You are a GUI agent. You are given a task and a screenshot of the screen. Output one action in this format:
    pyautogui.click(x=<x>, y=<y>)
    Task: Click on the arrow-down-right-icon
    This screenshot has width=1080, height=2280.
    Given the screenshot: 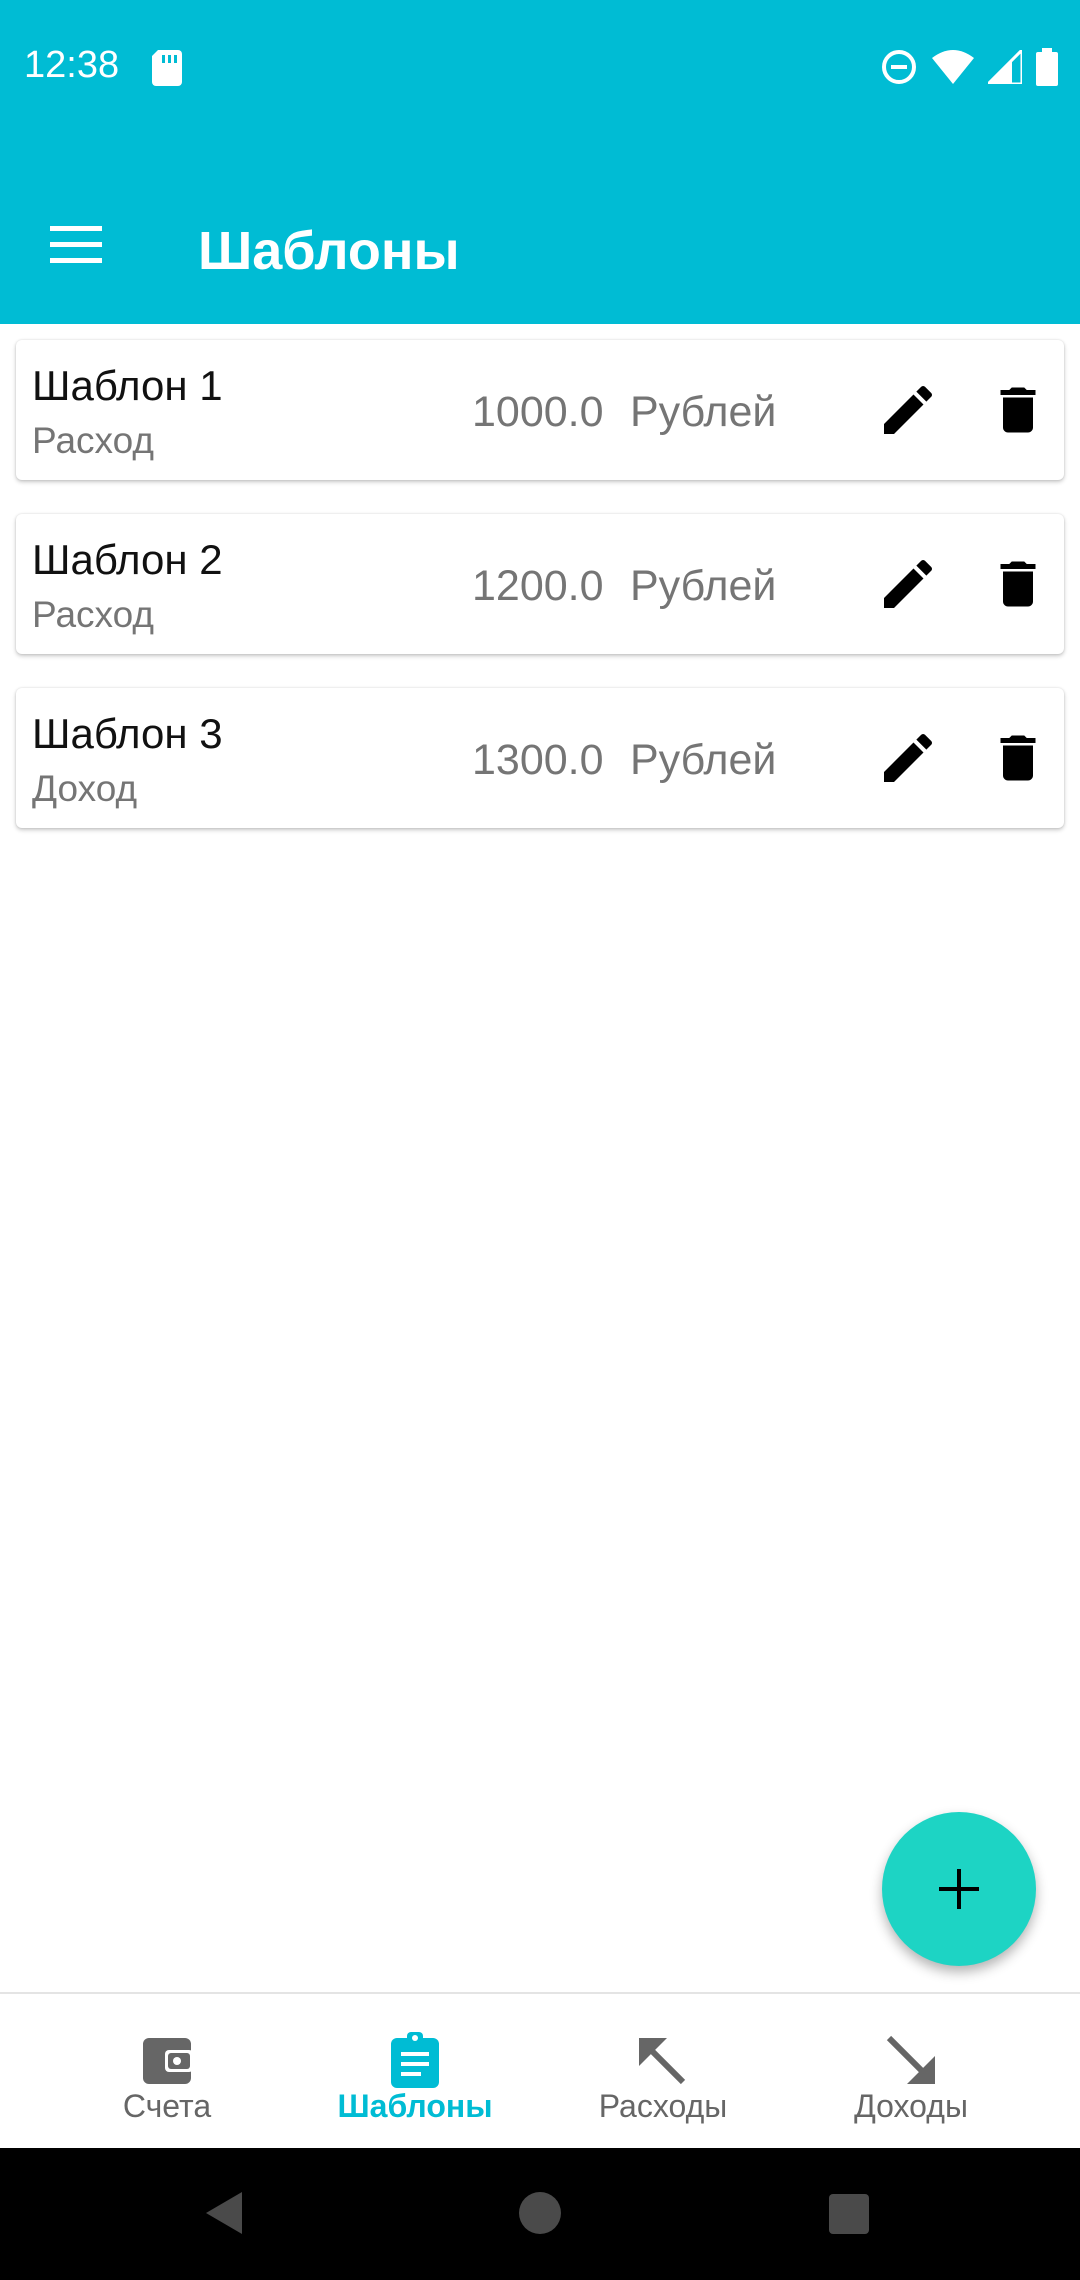 What is the action you would take?
    pyautogui.click(x=910, y=2059)
    